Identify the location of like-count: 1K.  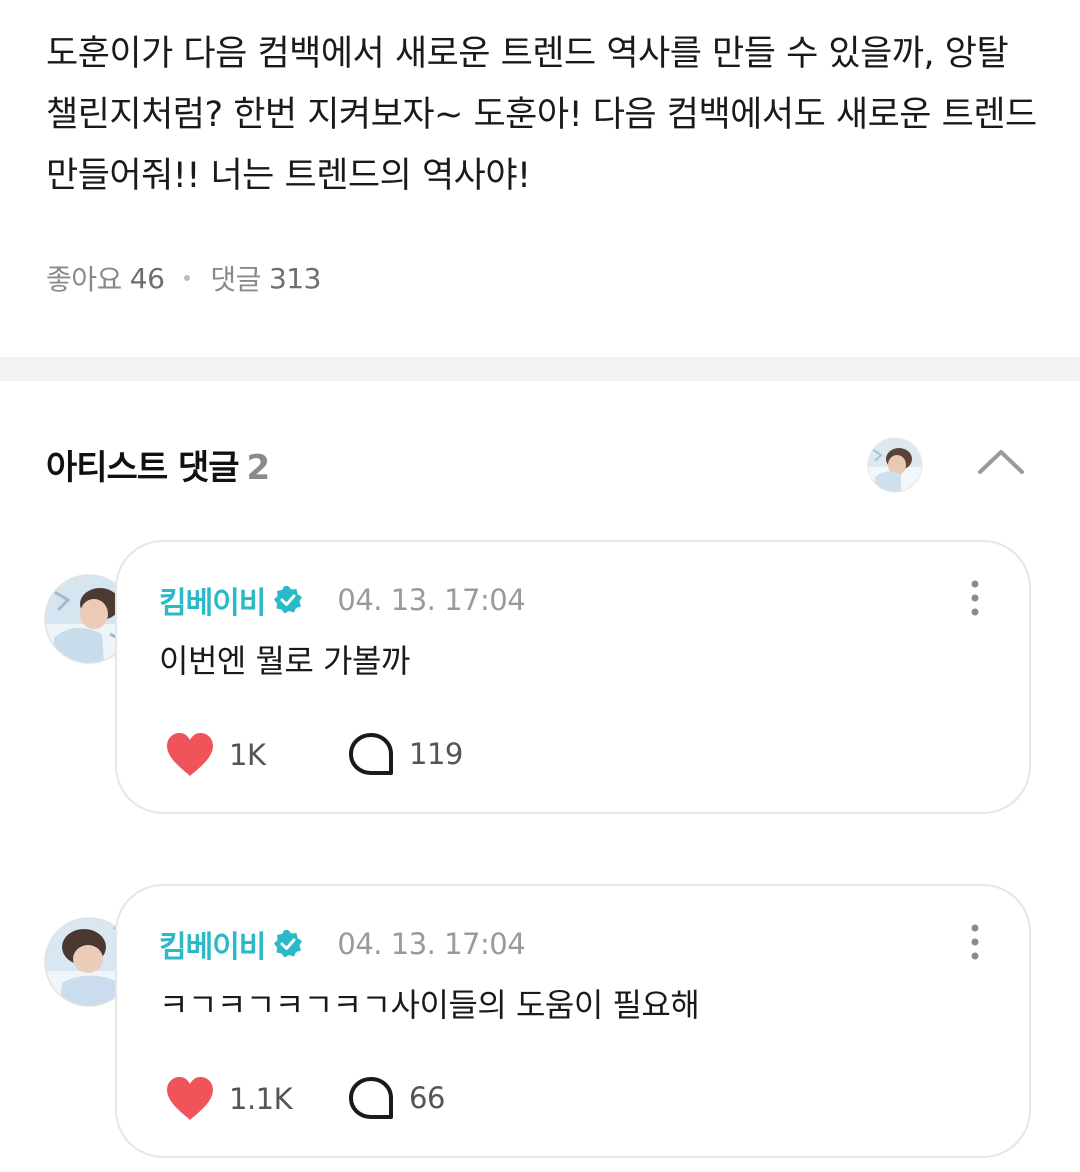
(247, 755).